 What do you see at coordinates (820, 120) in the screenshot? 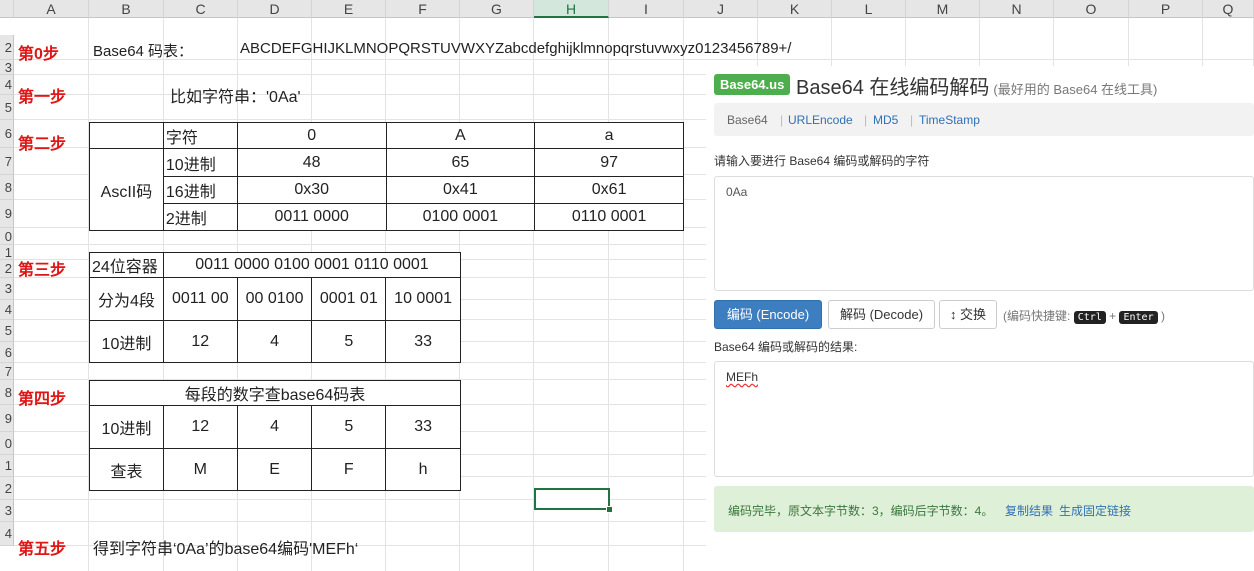
I see `nav-urlencode: URLEncode` at bounding box center [820, 120].